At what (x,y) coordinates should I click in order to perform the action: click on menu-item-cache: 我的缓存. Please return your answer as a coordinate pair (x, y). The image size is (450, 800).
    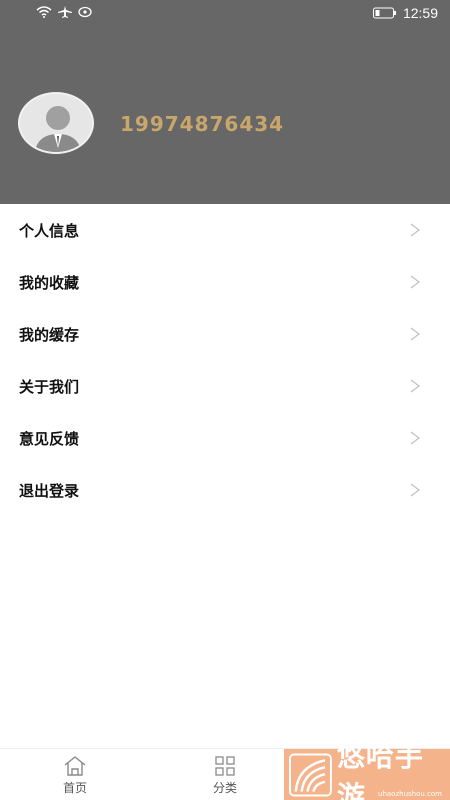
    Looking at the image, I should click on (225, 334).